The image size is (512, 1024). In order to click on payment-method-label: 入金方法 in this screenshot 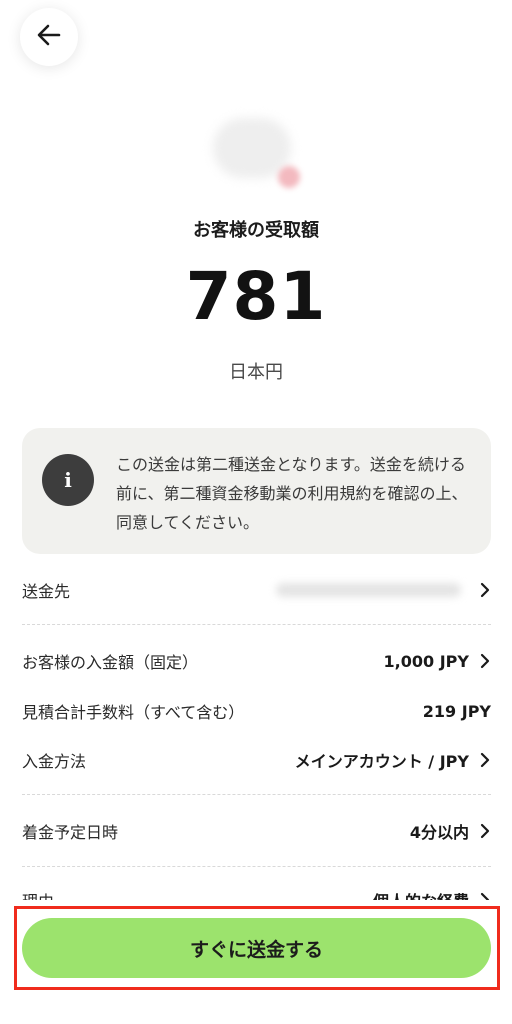, I will do `click(54, 761)`.